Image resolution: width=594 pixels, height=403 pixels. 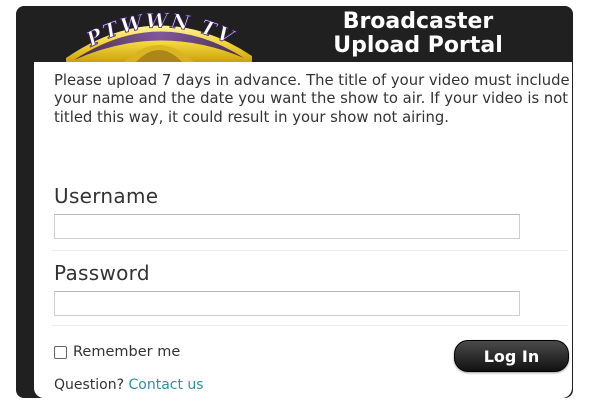 I want to click on portal-title: Broadcaster Upload Portal, so click(x=418, y=34).